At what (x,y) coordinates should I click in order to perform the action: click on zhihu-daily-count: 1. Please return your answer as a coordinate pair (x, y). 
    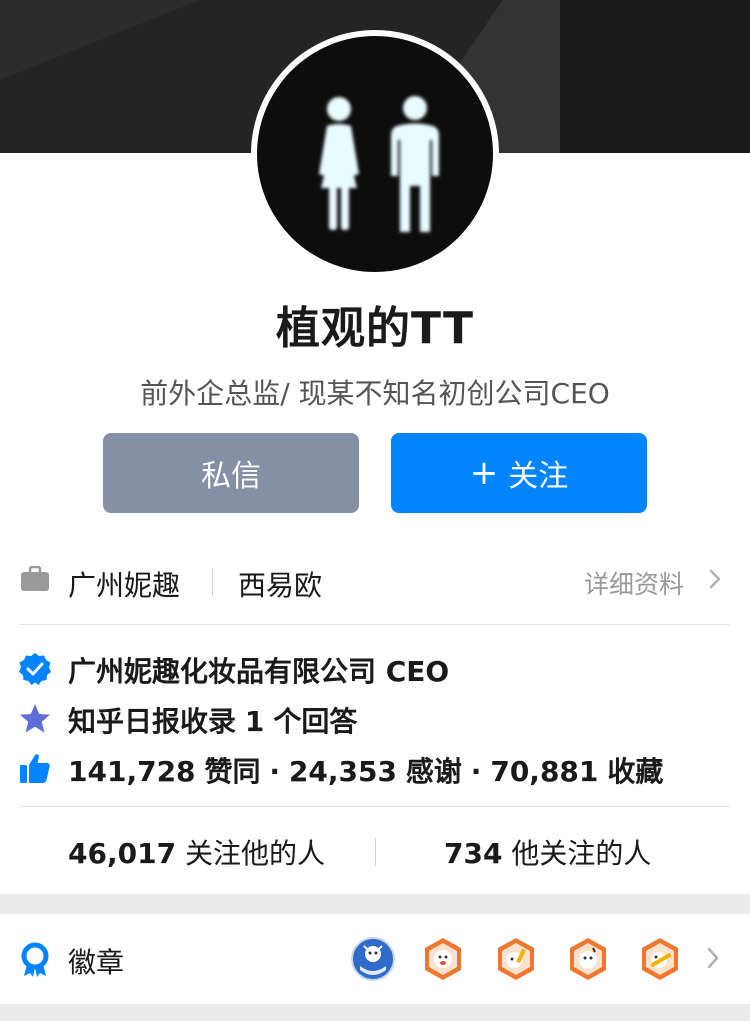
    Looking at the image, I should click on (254, 721).